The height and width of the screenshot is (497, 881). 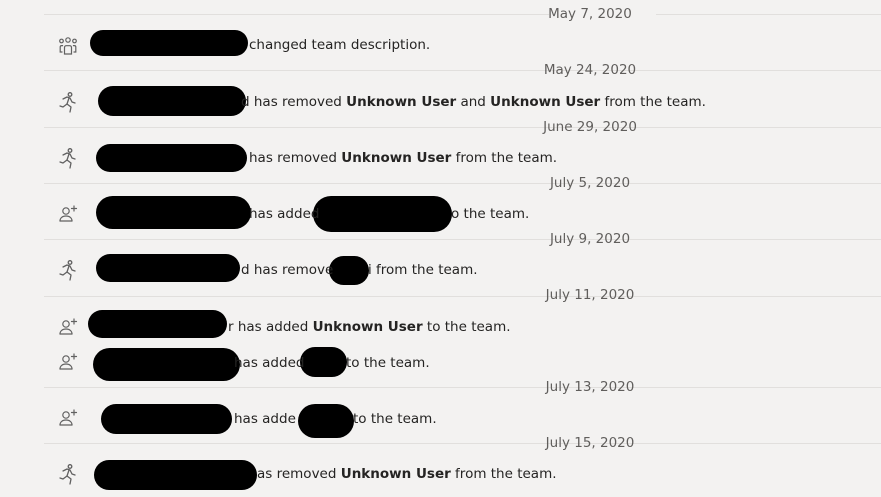 I want to click on event-text: r has added Unknown User to the team., so click(x=369, y=327).